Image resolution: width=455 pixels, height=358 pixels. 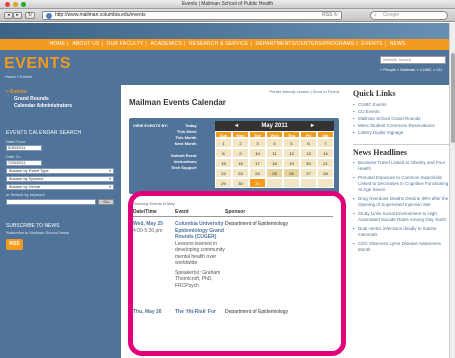 I want to click on calendar-day: 31, so click(x=257, y=183).